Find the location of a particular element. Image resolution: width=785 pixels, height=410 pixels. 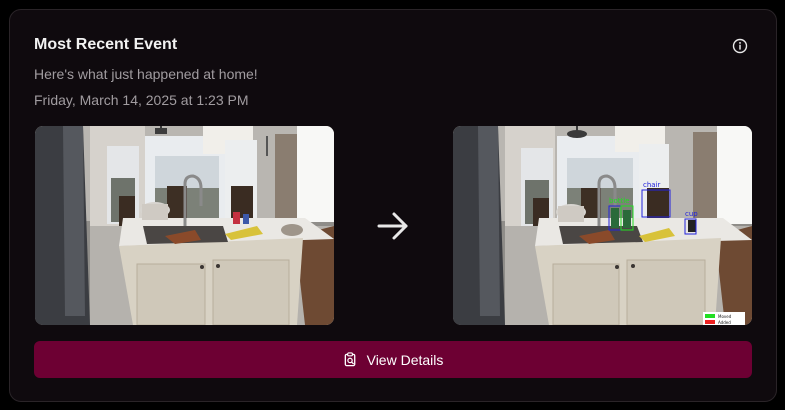

detection-label-chair: chair is located at coordinates (652, 185).